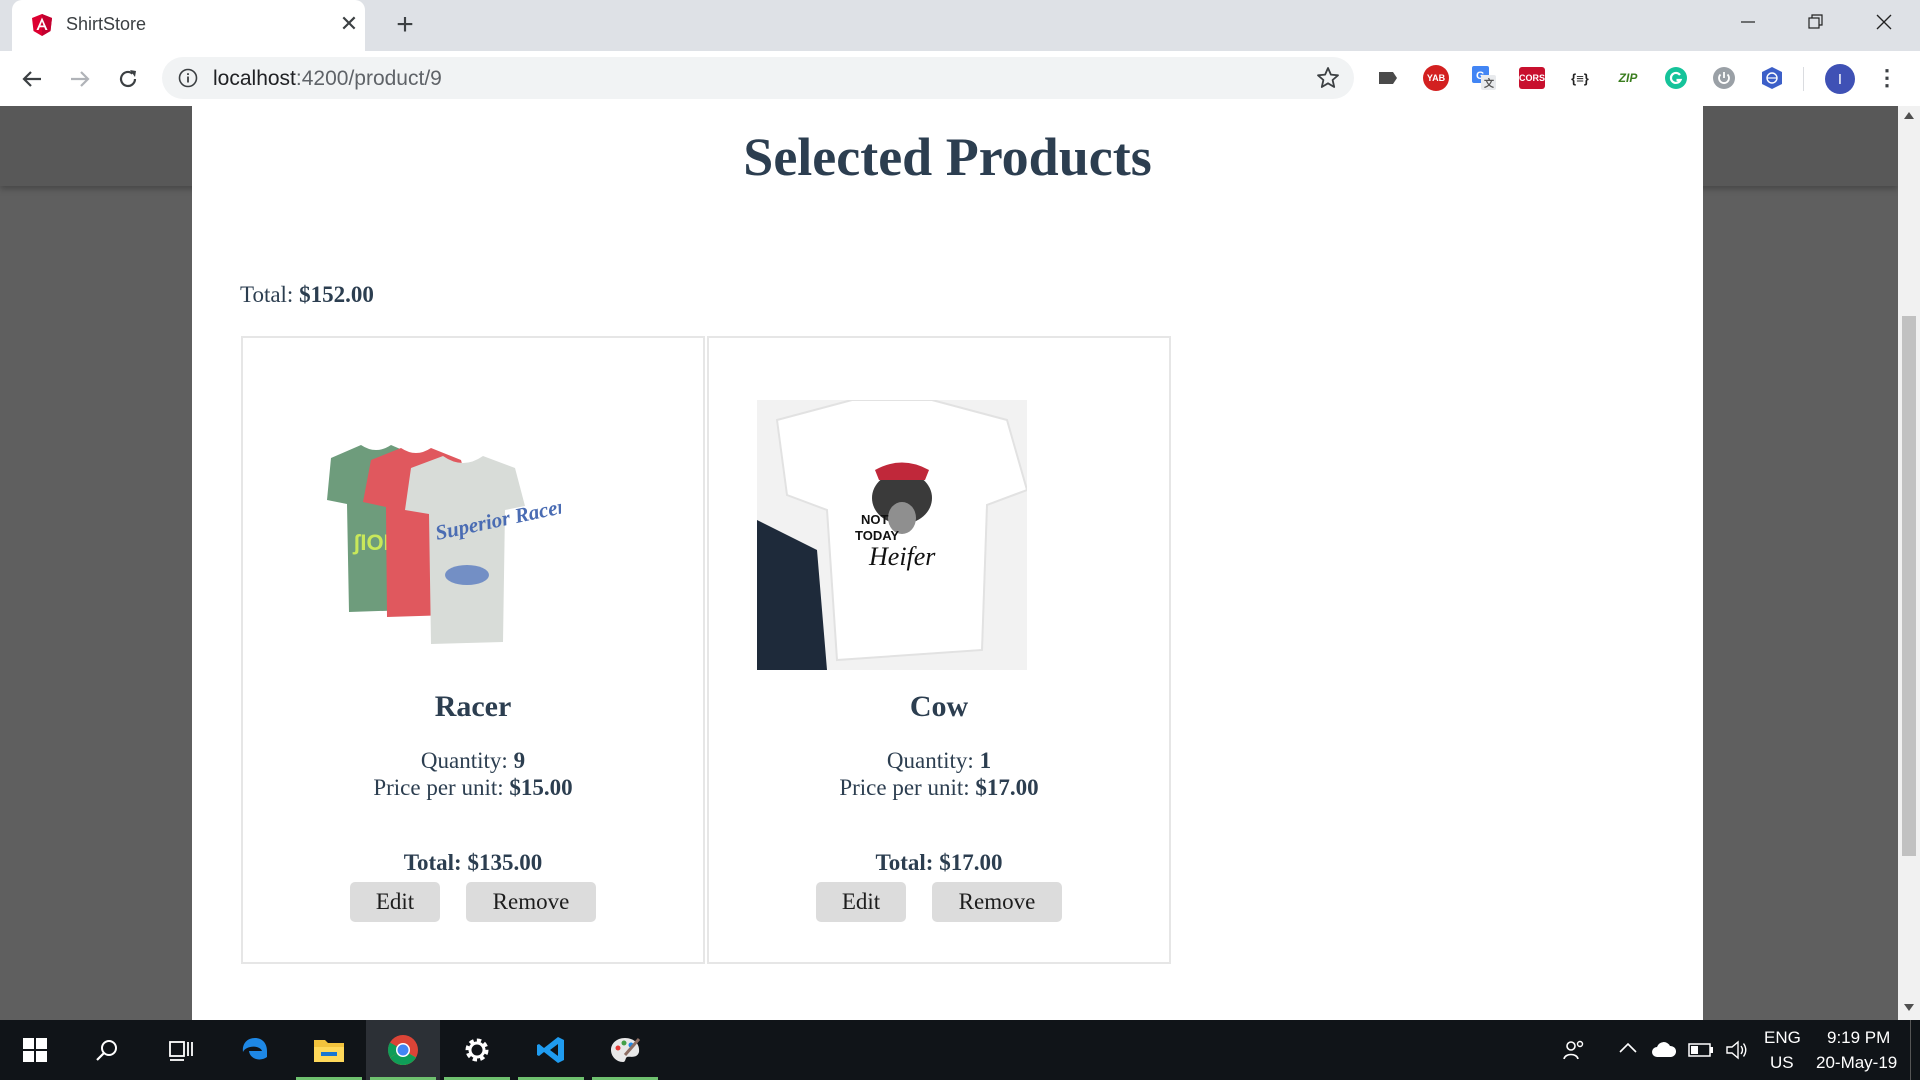  Describe the element at coordinates (625, 1050) in the screenshot. I see `paint-taskbar-button` at that location.